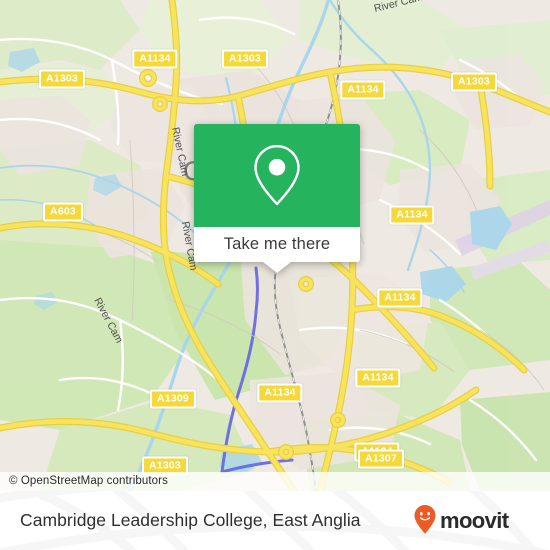  I want to click on road-shield-label: A1309, so click(173, 398).